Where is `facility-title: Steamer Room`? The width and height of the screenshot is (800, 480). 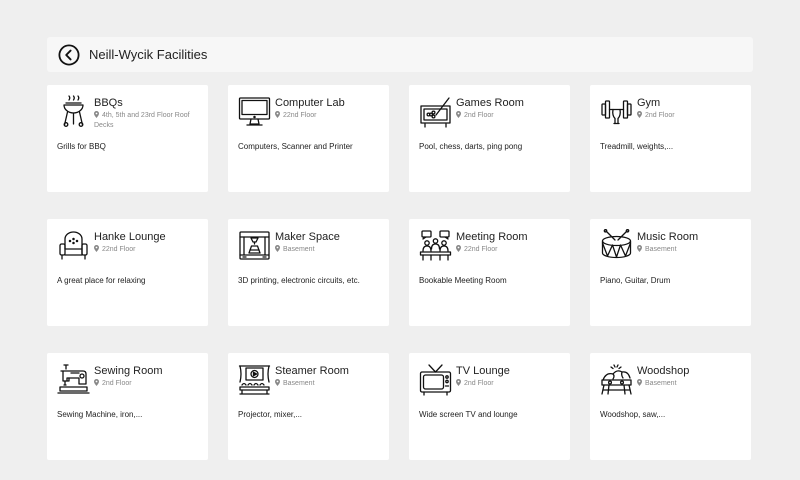
facility-title: Steamer Room is located at coordinates (312, 371).